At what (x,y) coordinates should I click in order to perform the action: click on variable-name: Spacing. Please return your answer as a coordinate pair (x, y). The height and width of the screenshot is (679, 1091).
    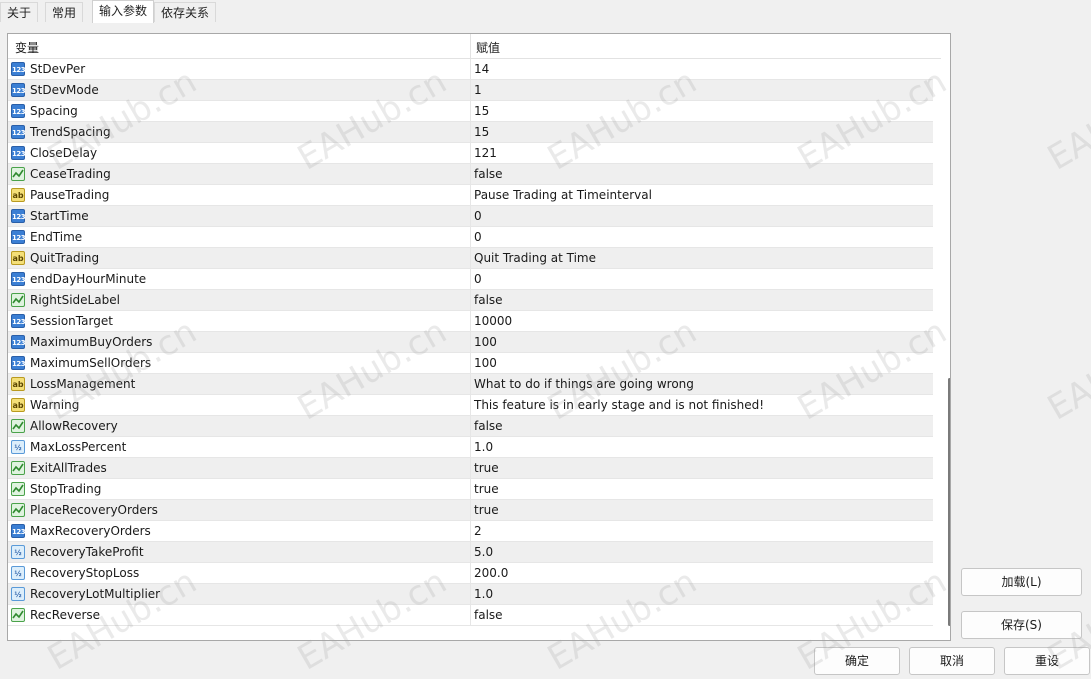
    Looking at the image, I should click on (54, 111).